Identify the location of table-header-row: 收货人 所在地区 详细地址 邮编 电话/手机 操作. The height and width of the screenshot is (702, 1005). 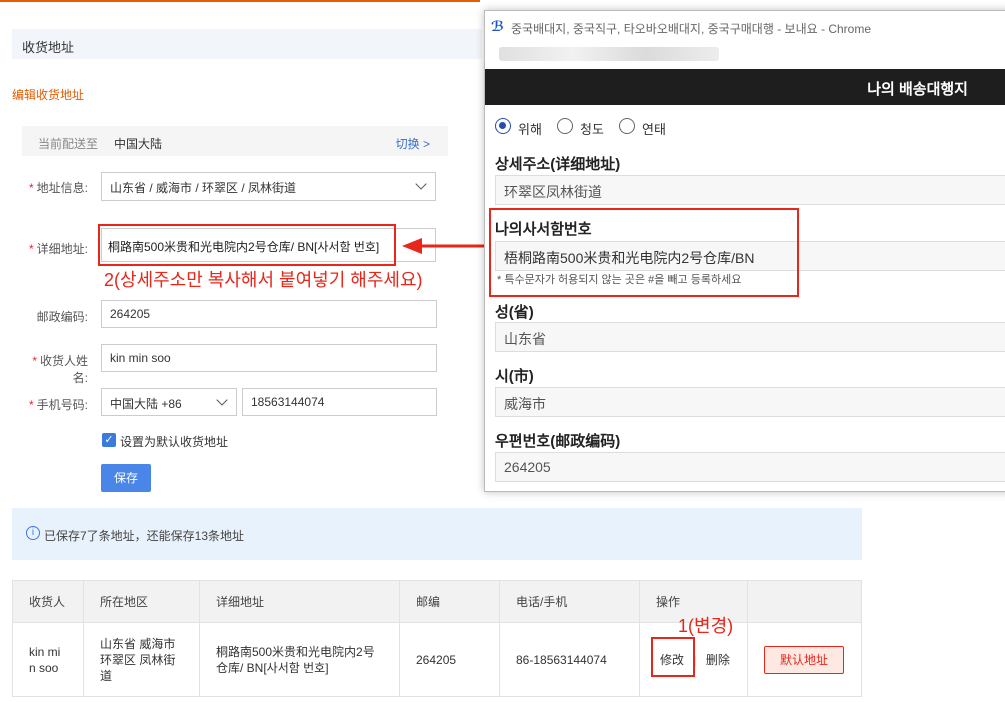
(437, 601).